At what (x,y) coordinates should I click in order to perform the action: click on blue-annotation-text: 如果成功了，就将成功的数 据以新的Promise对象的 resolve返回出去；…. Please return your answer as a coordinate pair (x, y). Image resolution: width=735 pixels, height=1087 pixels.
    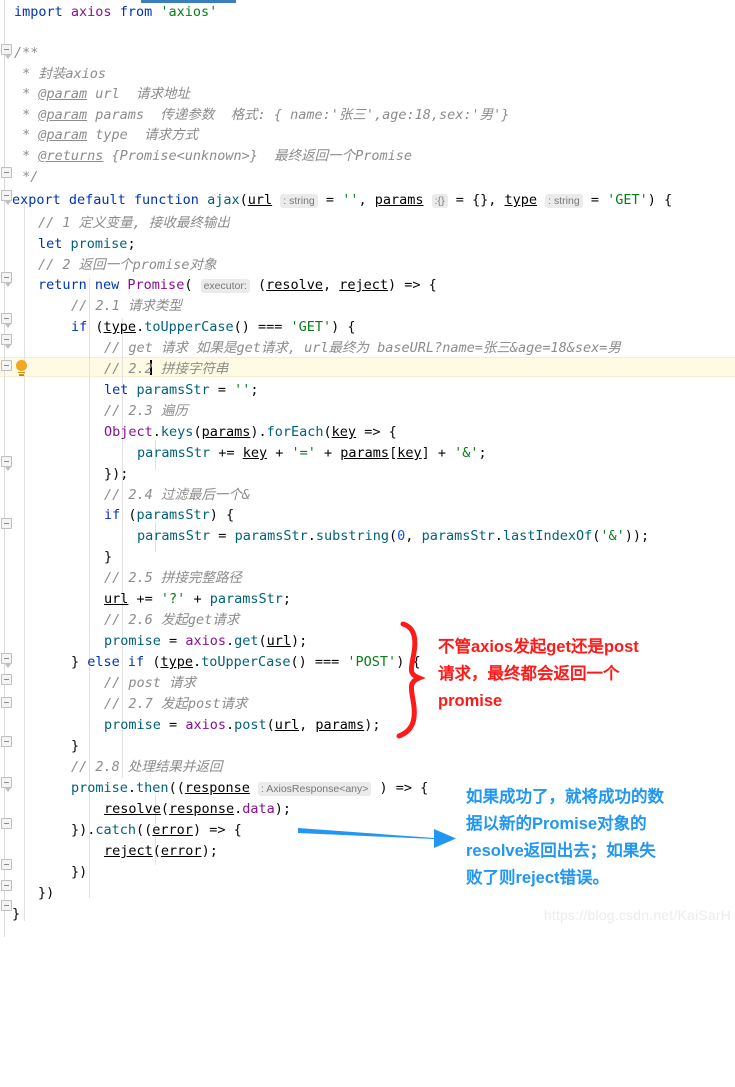
    Looking at the image, I should click on (565, 837).